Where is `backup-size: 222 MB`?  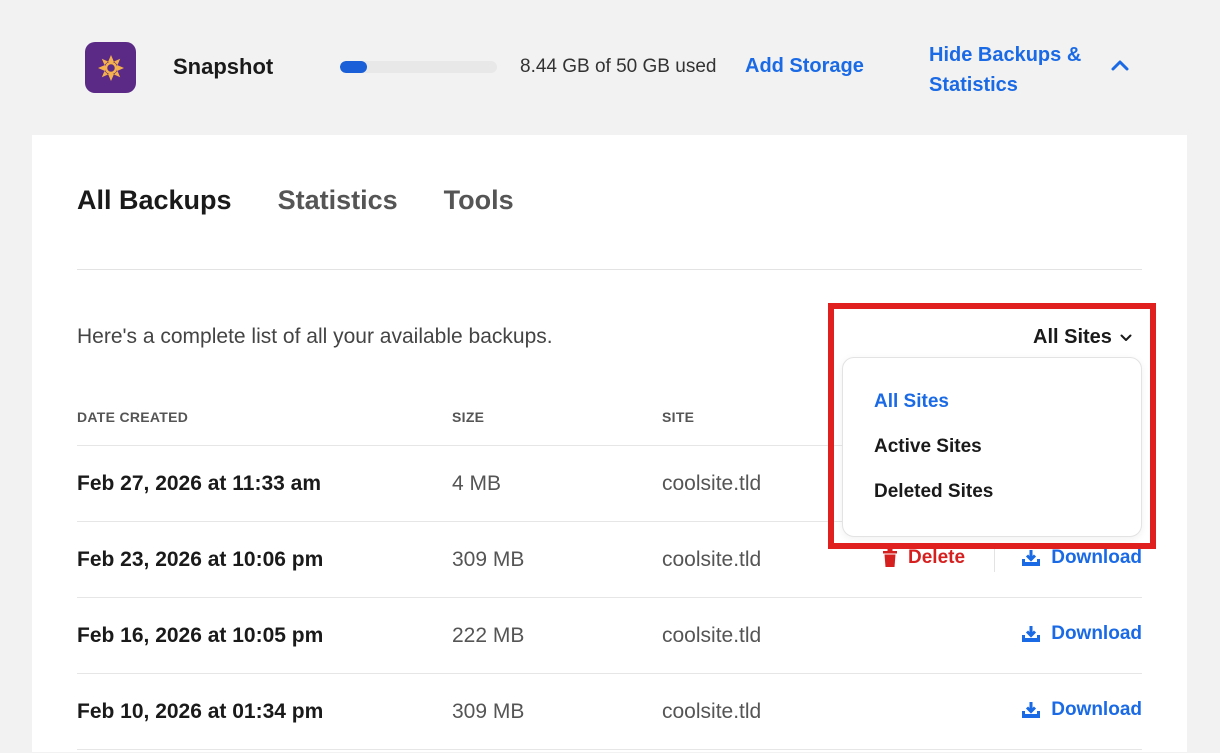 backup-size: 222 MB is located at coordinates (488, 635).